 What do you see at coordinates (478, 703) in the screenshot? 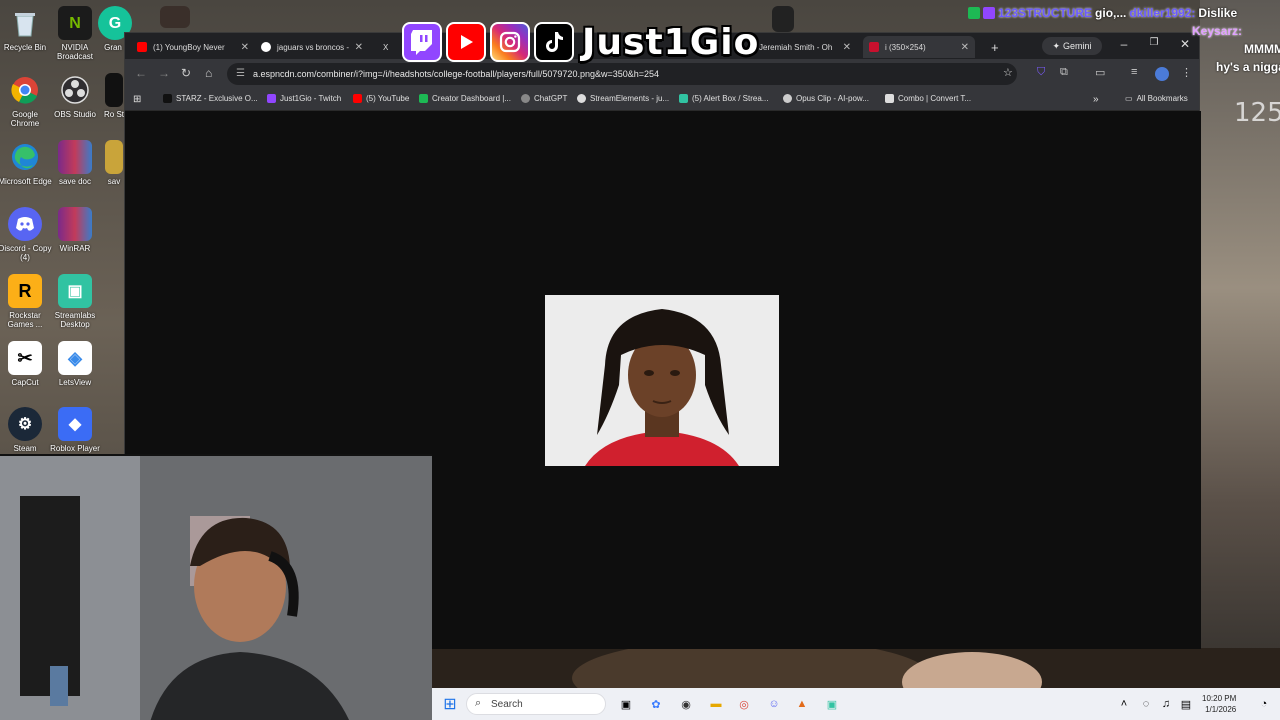
I see `search-icon: ⌕` at bounding box center [478, 703].